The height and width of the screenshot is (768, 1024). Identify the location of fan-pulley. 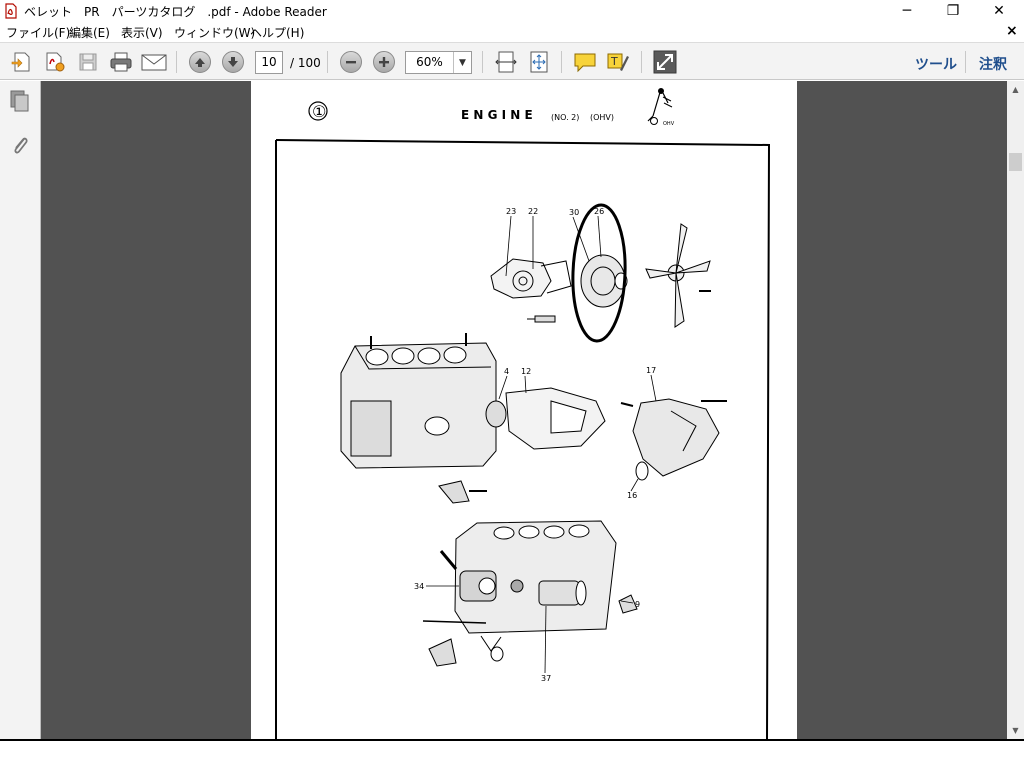
(604, 281).